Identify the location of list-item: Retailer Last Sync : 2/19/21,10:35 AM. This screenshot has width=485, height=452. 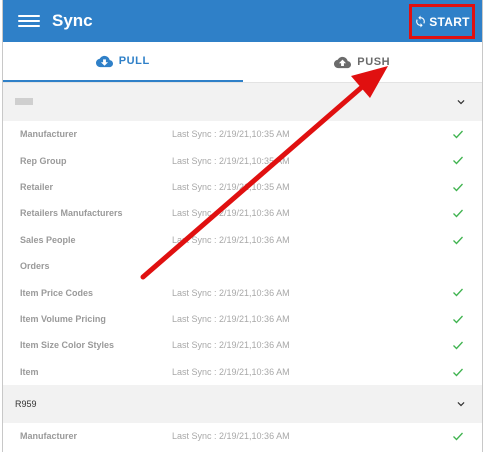
(242, 187).